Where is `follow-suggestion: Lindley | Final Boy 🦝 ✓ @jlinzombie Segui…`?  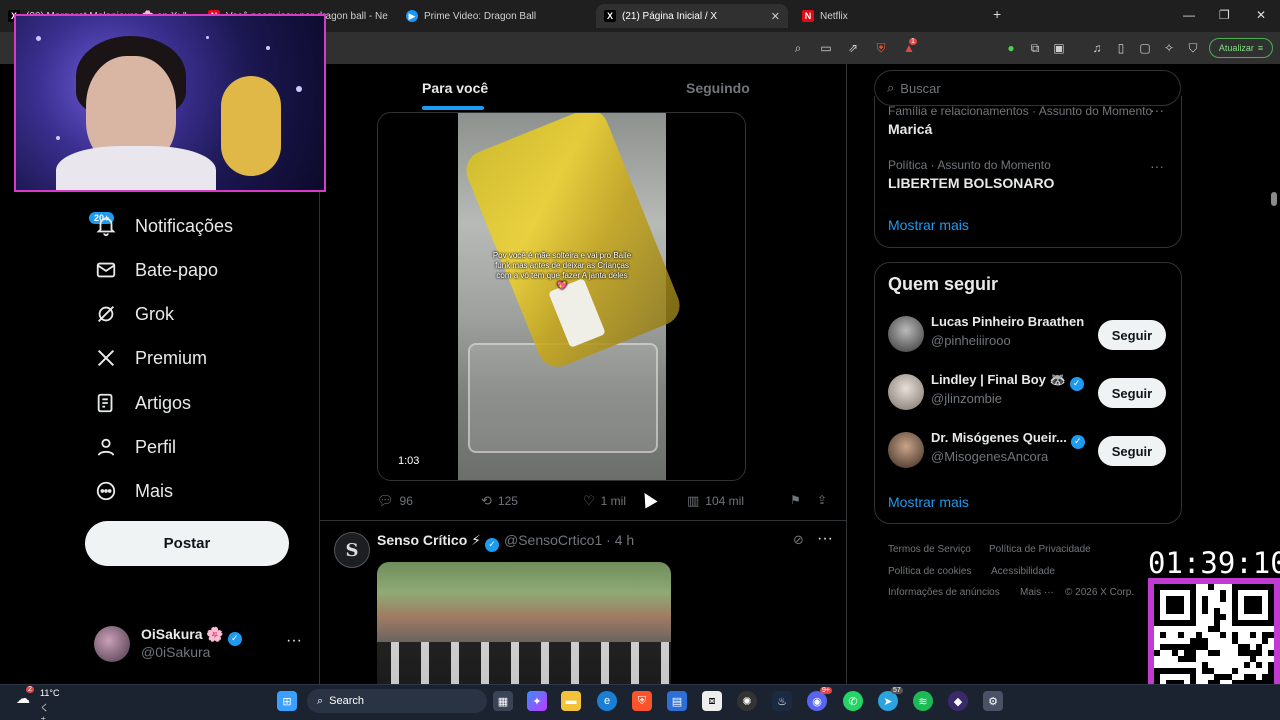
follow-suggestion: Lindley | Final Boy 🦝 ✓ @jlinzombie Segui… is located at coordinates (1029, 393).